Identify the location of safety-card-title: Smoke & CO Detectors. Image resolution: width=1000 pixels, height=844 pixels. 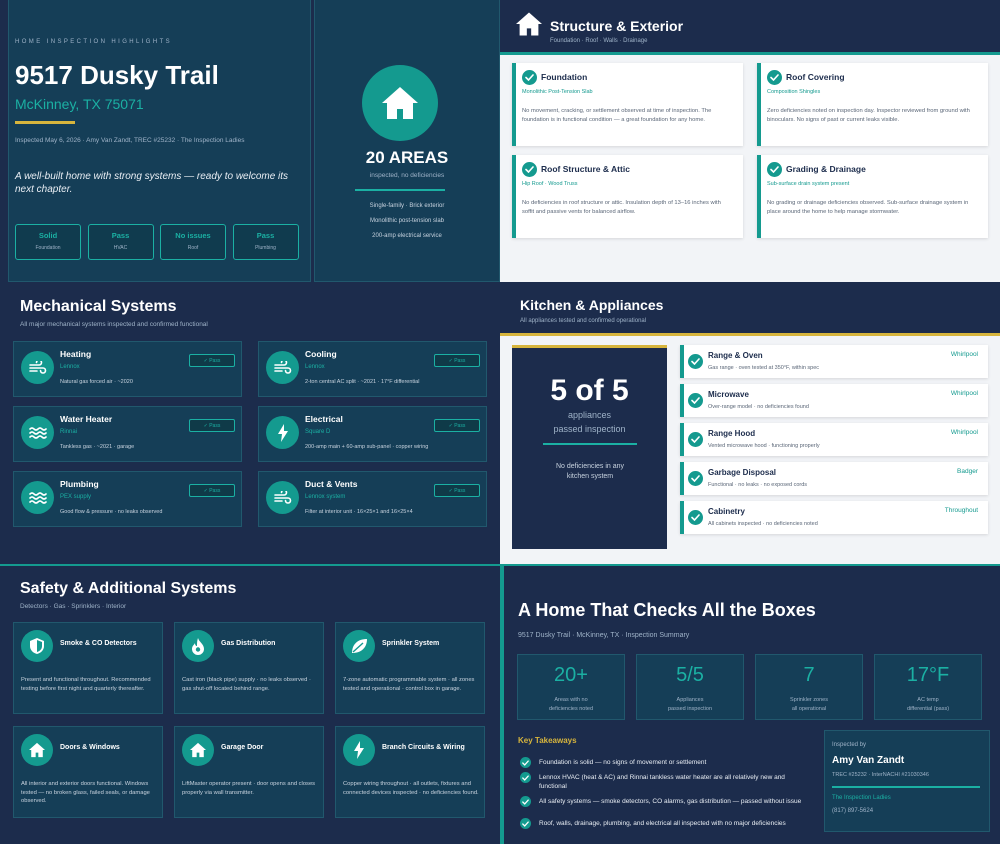
(98, 643).